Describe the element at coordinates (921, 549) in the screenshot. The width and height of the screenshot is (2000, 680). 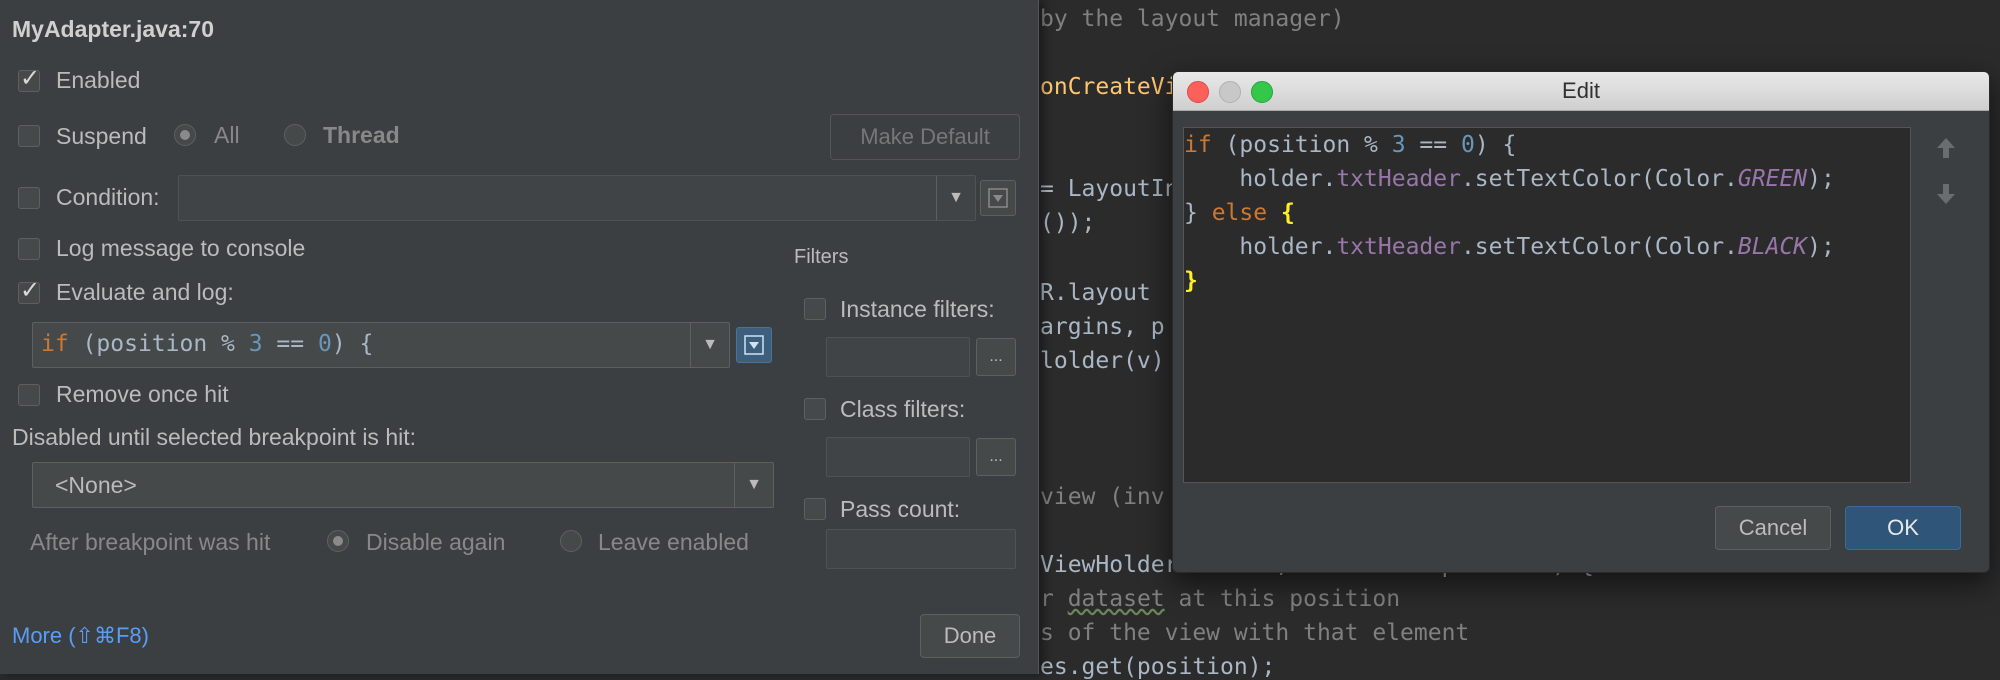
I see `pass-count-field` at that location.